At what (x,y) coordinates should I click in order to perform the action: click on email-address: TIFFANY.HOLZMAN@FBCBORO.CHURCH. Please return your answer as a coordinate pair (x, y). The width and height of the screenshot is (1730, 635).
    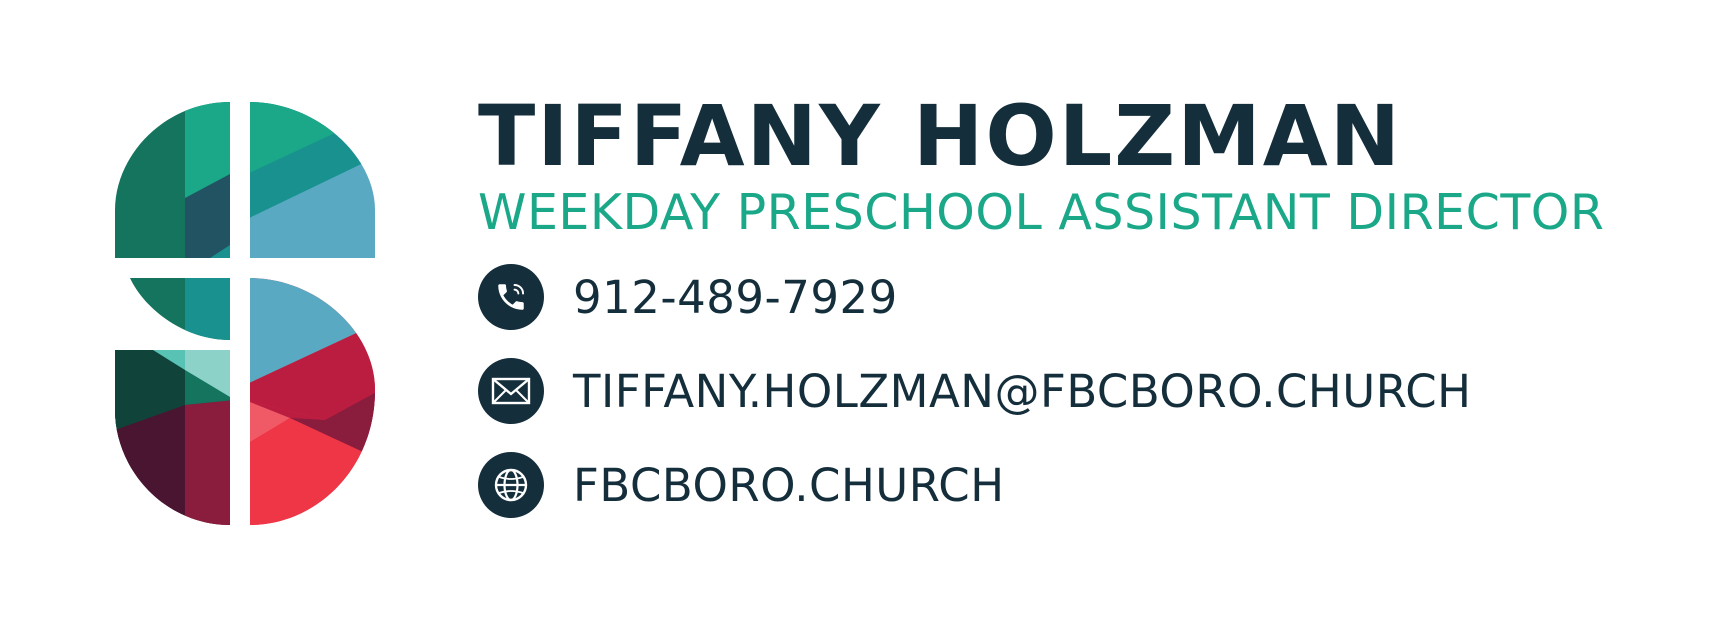
    Looking at the image, I should click on (1022, 391).